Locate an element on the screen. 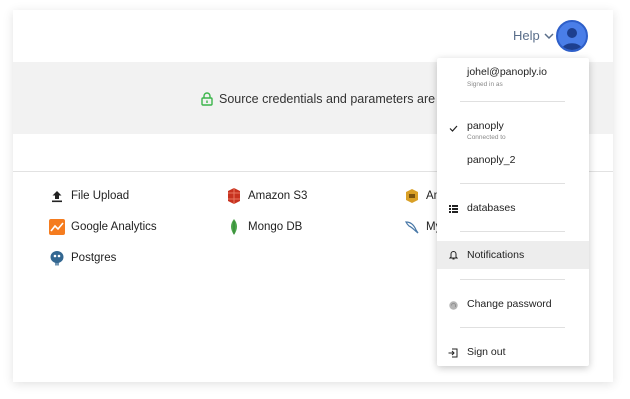 This screenshot has height=399, width=630. help-menu: Help is located at coordinates (533, 35).